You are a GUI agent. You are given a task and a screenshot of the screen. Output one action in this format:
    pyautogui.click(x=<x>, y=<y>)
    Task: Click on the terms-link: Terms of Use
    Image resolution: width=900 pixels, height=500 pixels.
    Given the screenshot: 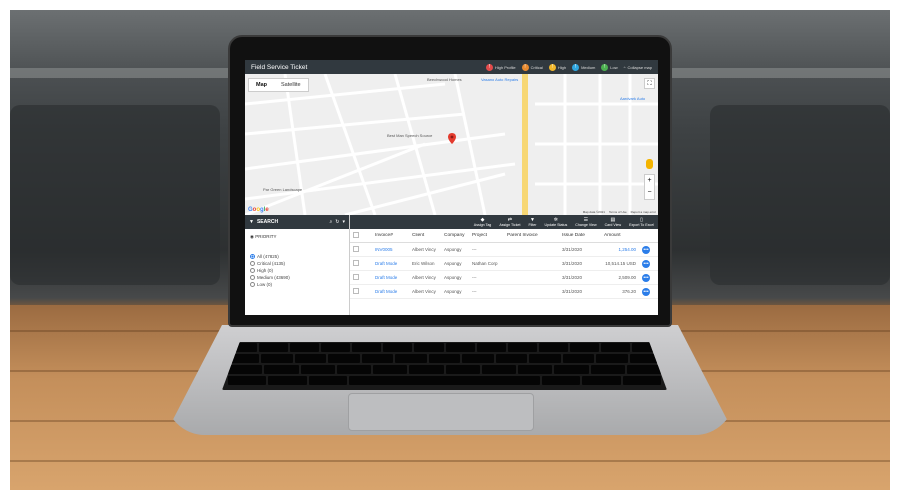 What is the action you would take?
    pyautogui.click(x=618, y=212)
    